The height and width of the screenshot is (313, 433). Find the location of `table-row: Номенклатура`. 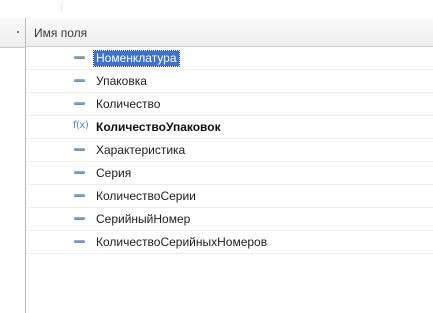

table-row: Номенклатура is located at coordinates (229, 58).